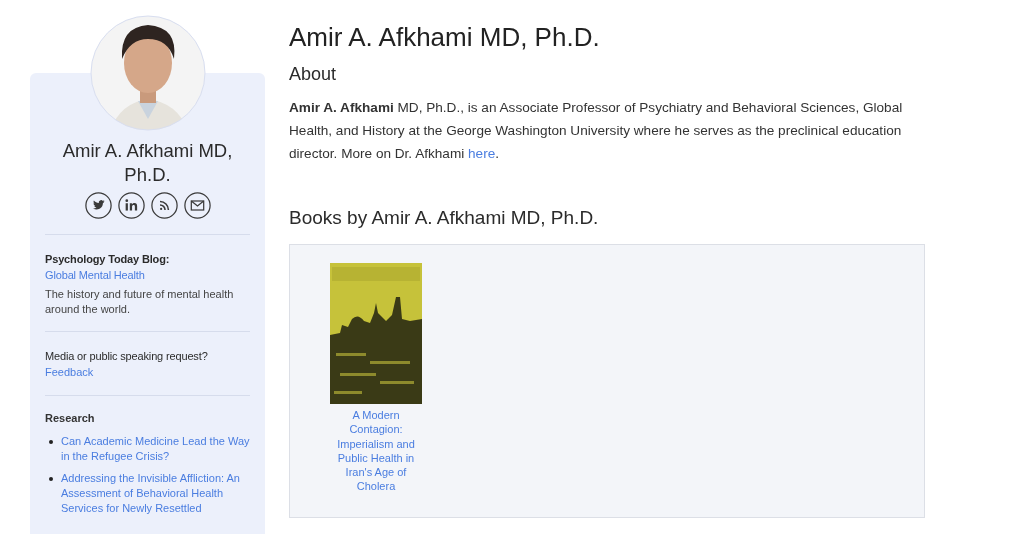  I want to click on about-text: Amir A. Afkhami MD, Ph.D., is an Associate Professor of Psychiatry and Behavioral Sciences, Global Health, and History at the George Washington University where he serves as the preclinical education director. More on Dr. Afkhami here., so click(596, 131).